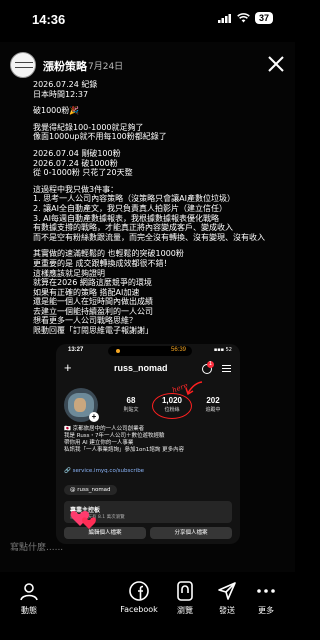  What do you see at coordinates (226, 369) in the screenshot?
I see `menu-icon` at bounding box center [226, 369].